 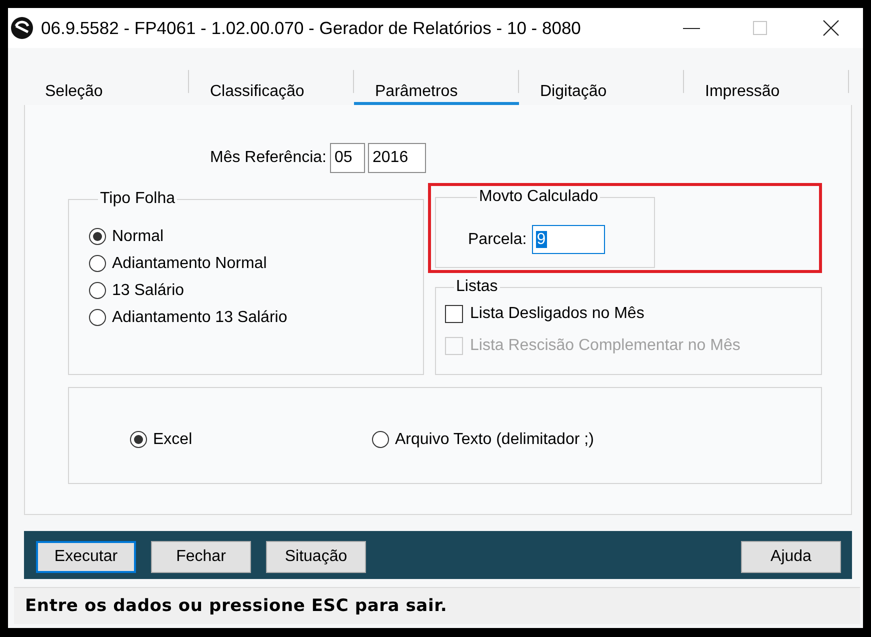 What do you see at coordinates (137, 199) in the screenshot?
I see `group-title: Tipo Folha` at bounding box center [137, 199].